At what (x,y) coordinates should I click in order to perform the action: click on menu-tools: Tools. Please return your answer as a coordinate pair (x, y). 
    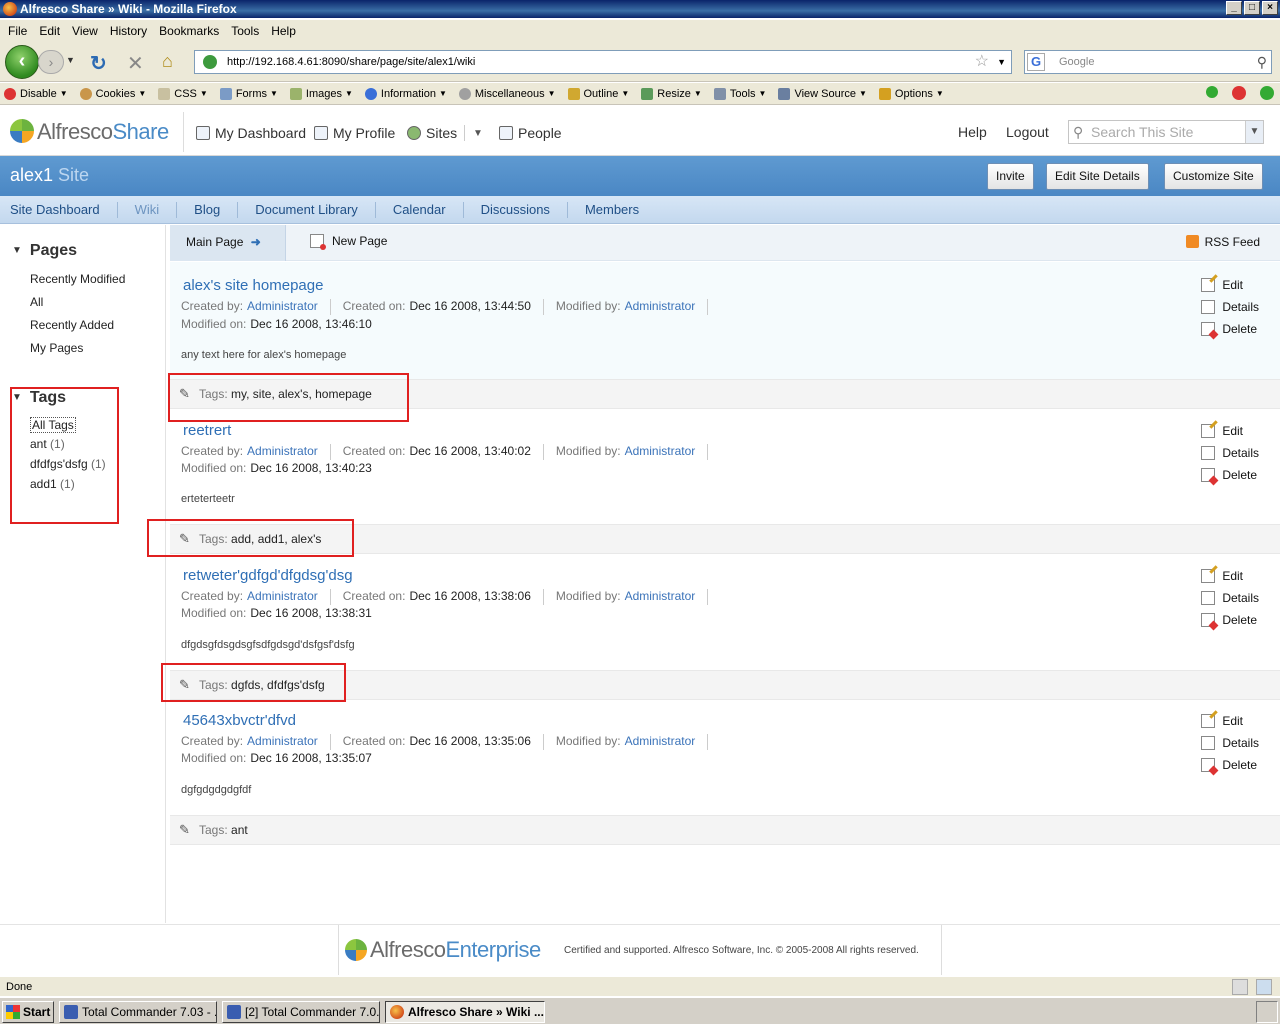
    Looking at the image, I should click on (245, 31).